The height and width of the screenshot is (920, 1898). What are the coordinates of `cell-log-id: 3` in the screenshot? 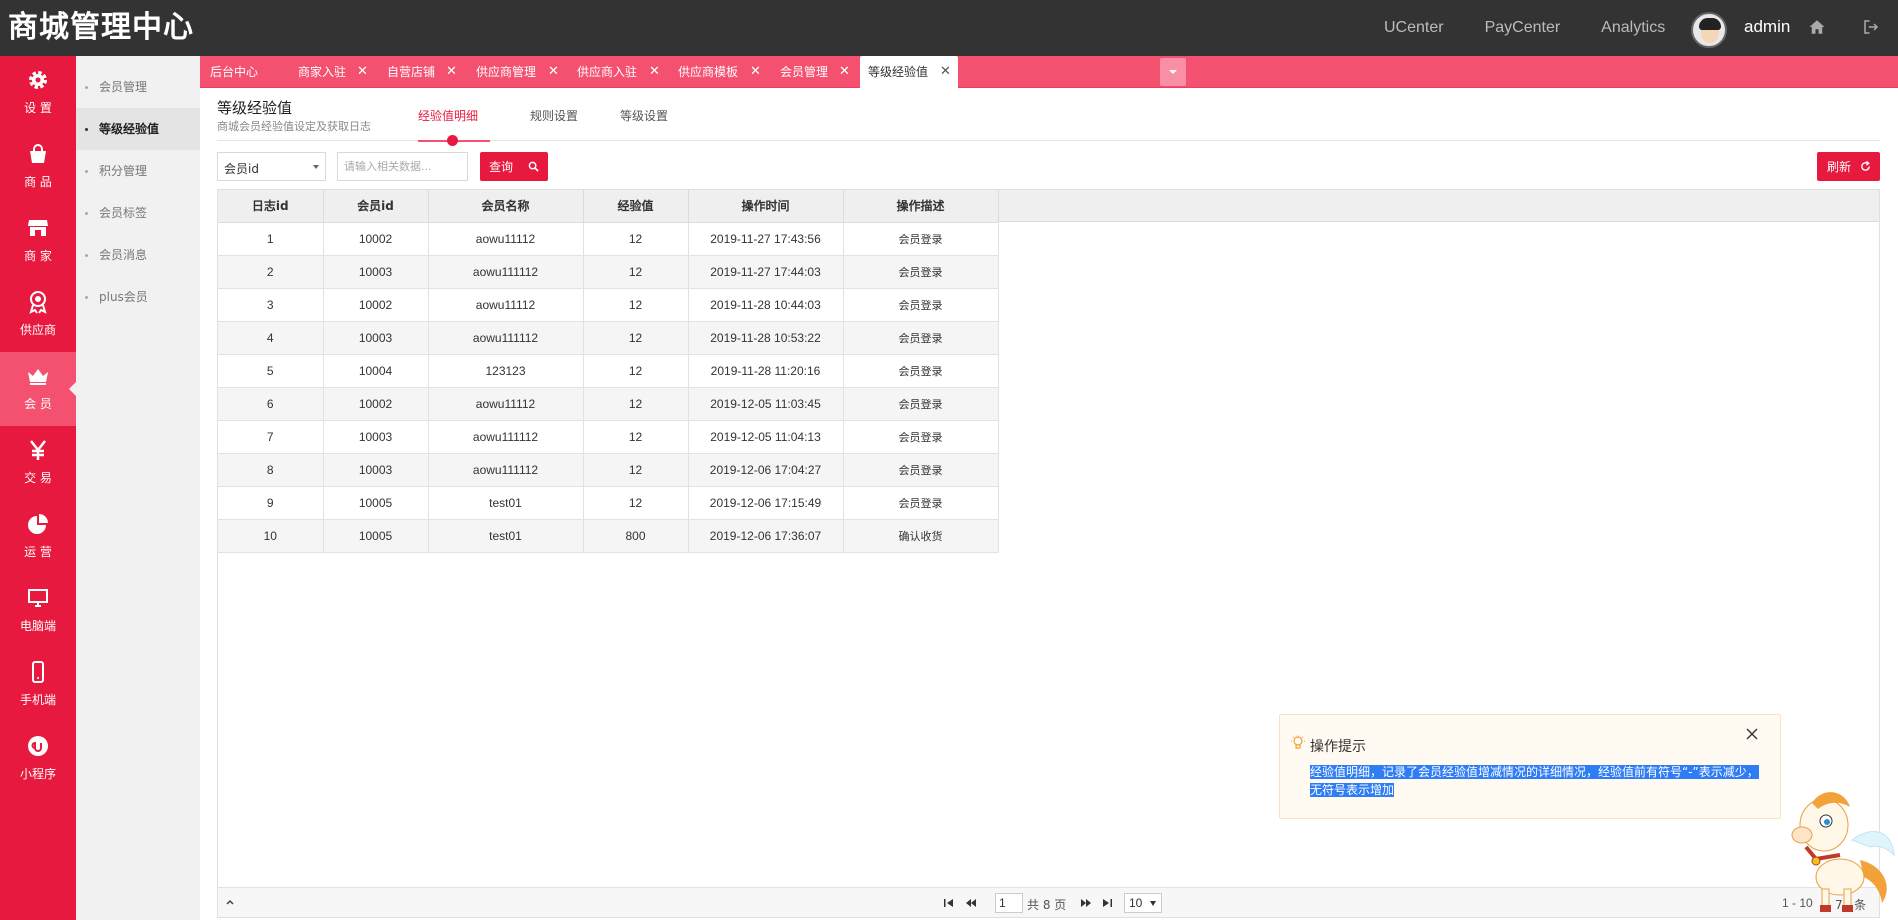 It's located at (271, 305).